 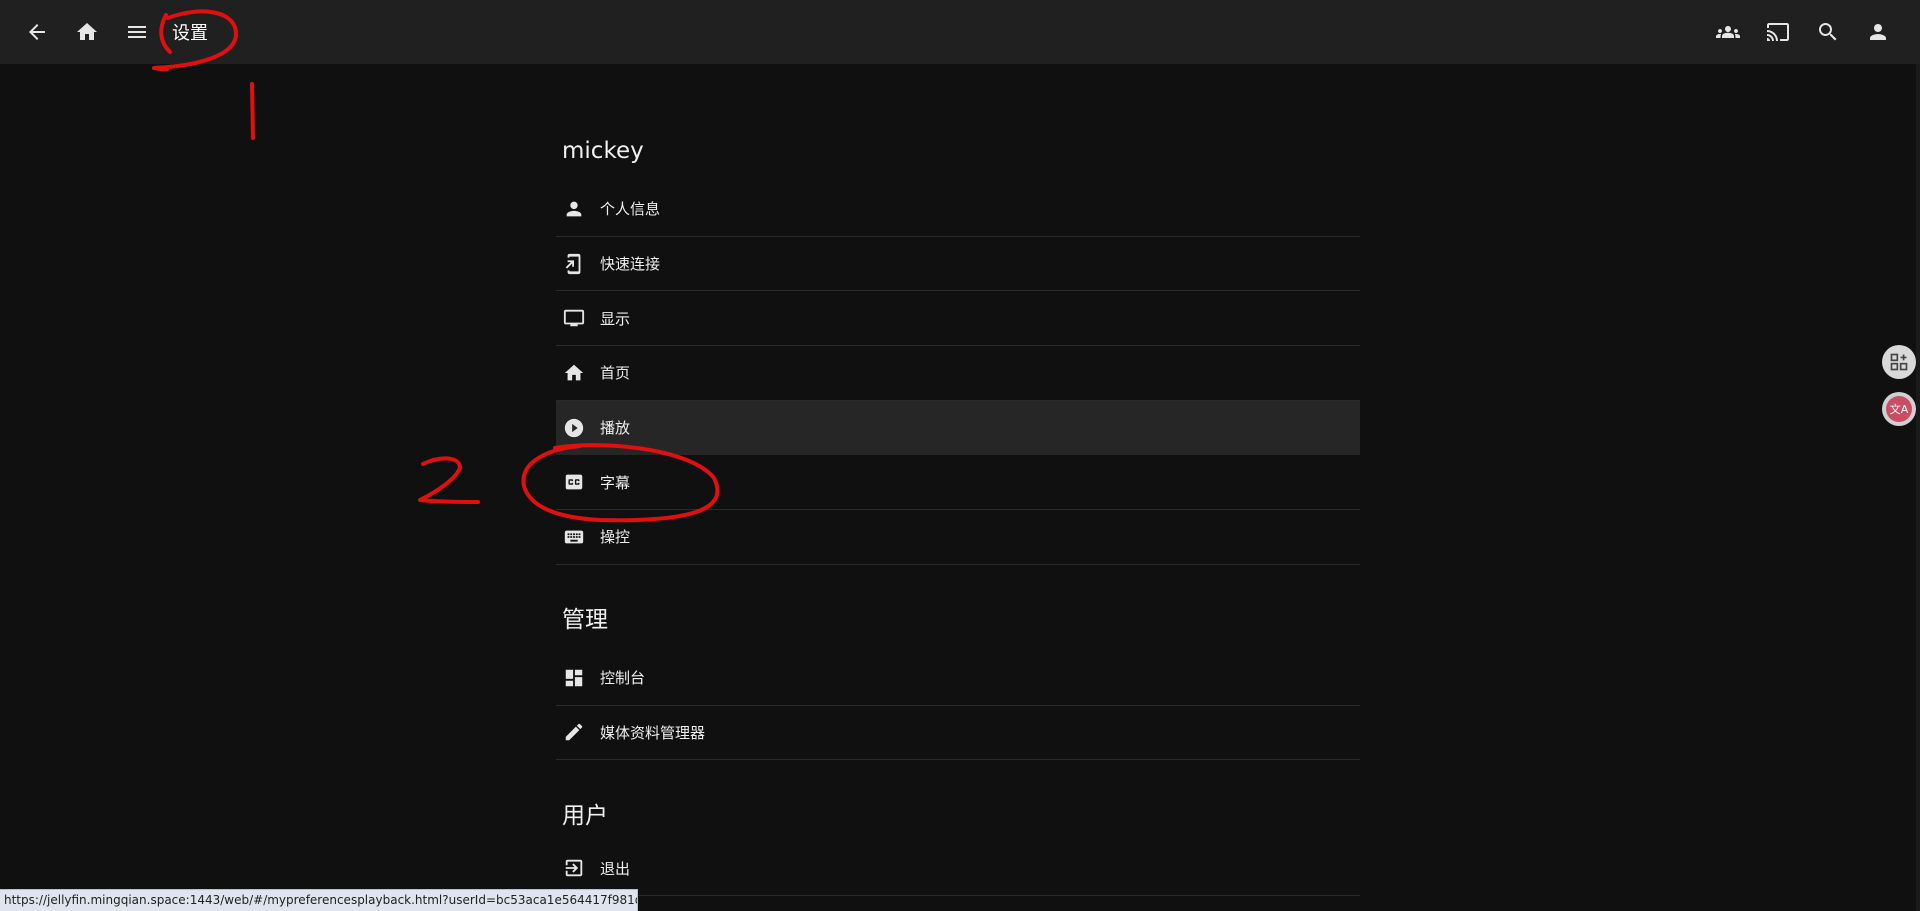 I want to click on logout-icon, so click(x=574, y=868).